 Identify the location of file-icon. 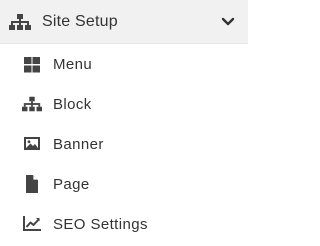
(32, 184).